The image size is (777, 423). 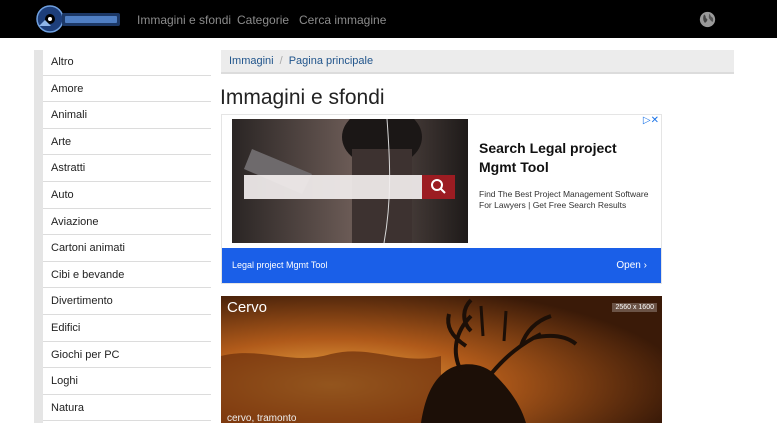 What do you see at coordinates (79, 19) in the screenshot?
I see `site-logo` at bounding box center [79, 19].